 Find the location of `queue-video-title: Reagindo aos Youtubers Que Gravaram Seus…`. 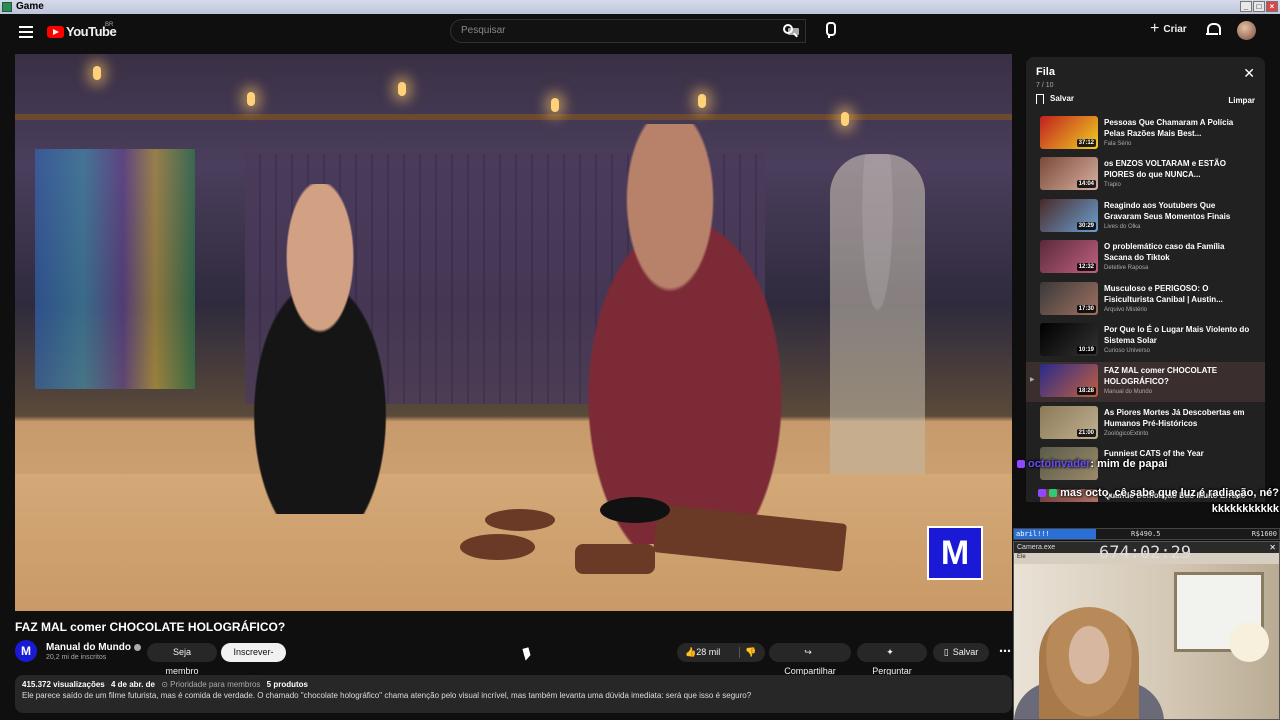

queue-video-title: Reagindo aos Youtubers Que Gravaram Seus… is located at coordinates (1167, 210).